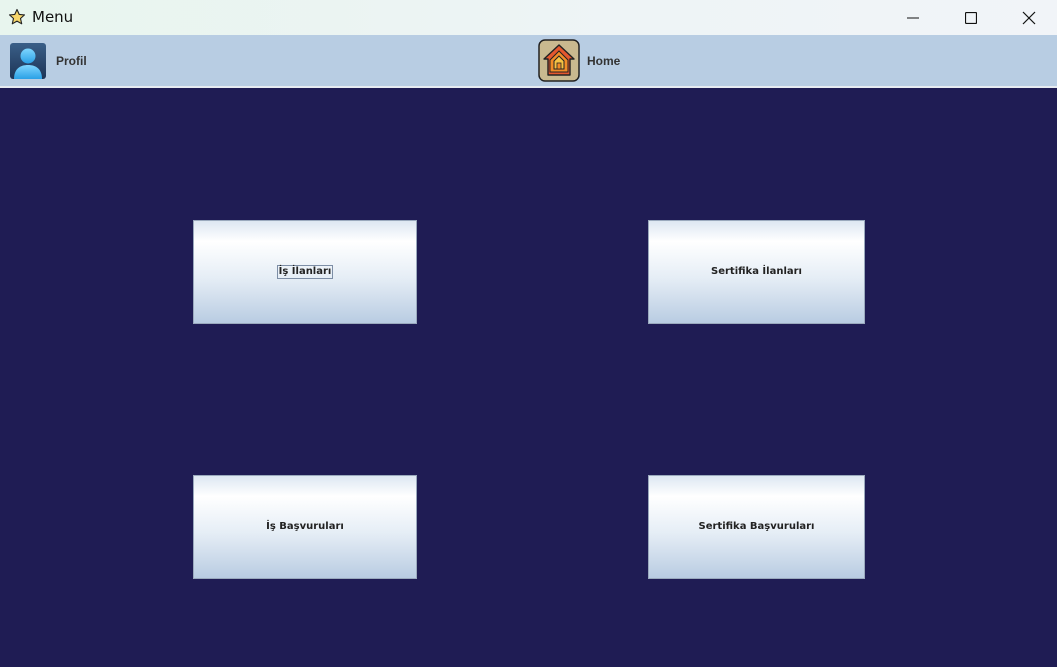 The image size is (1057, 667). I want to click on home-button: Home, so click(588, 61).